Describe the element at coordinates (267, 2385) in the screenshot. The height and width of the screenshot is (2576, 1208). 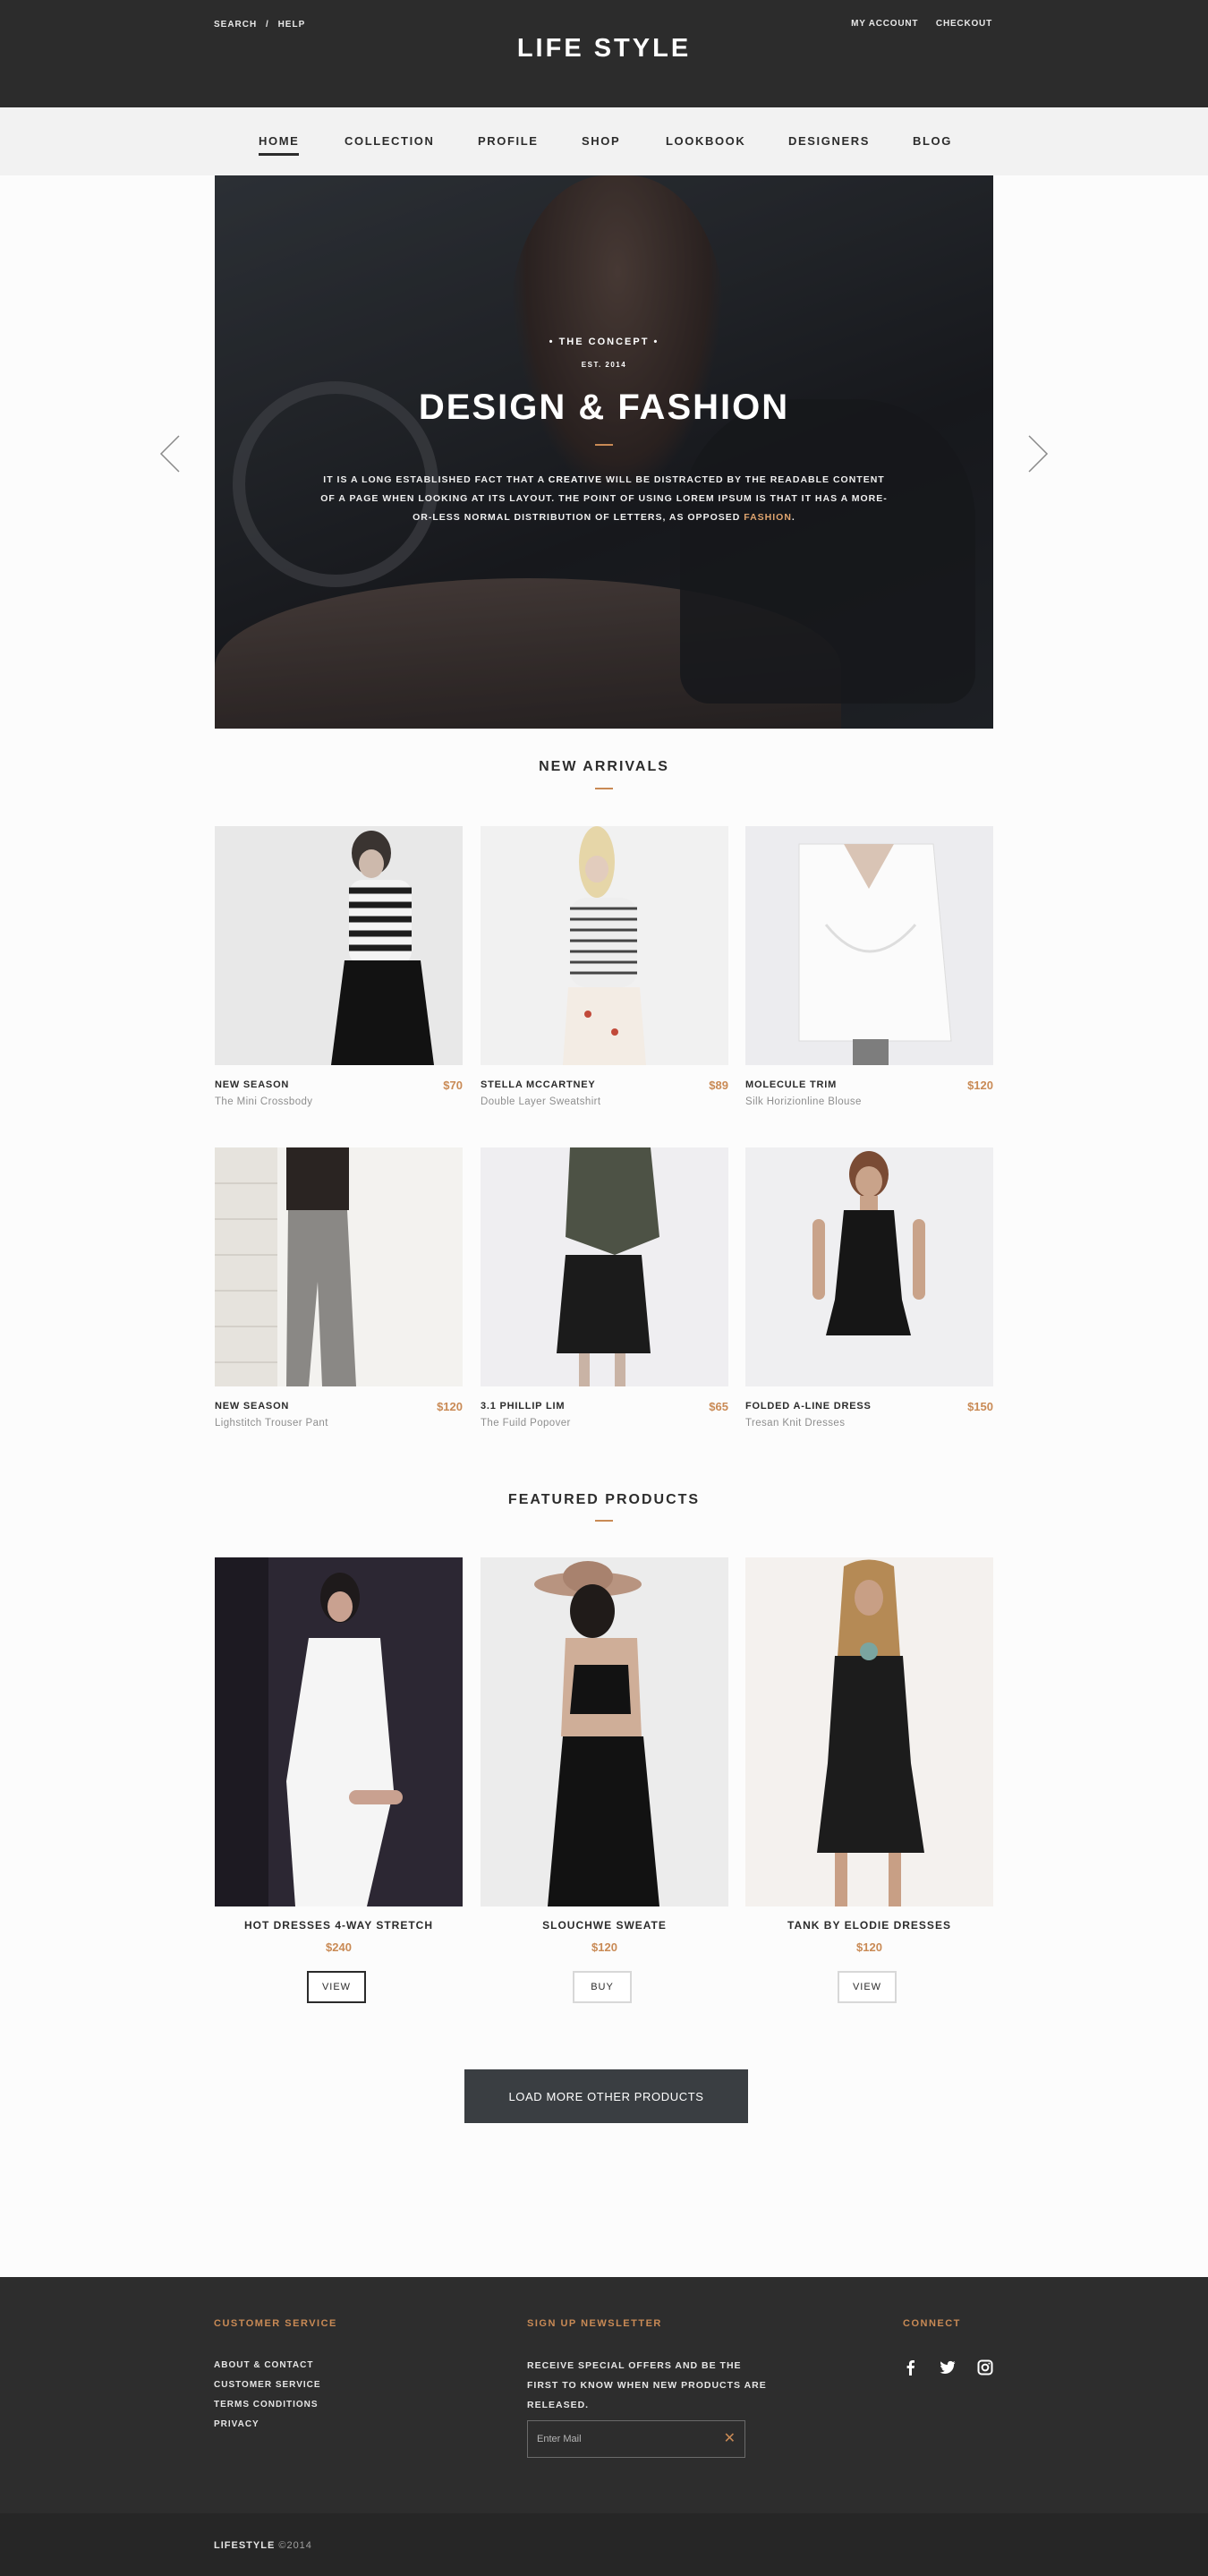
I see `footer-link-customer-service: CUSTOMER SERVICE` at that location.